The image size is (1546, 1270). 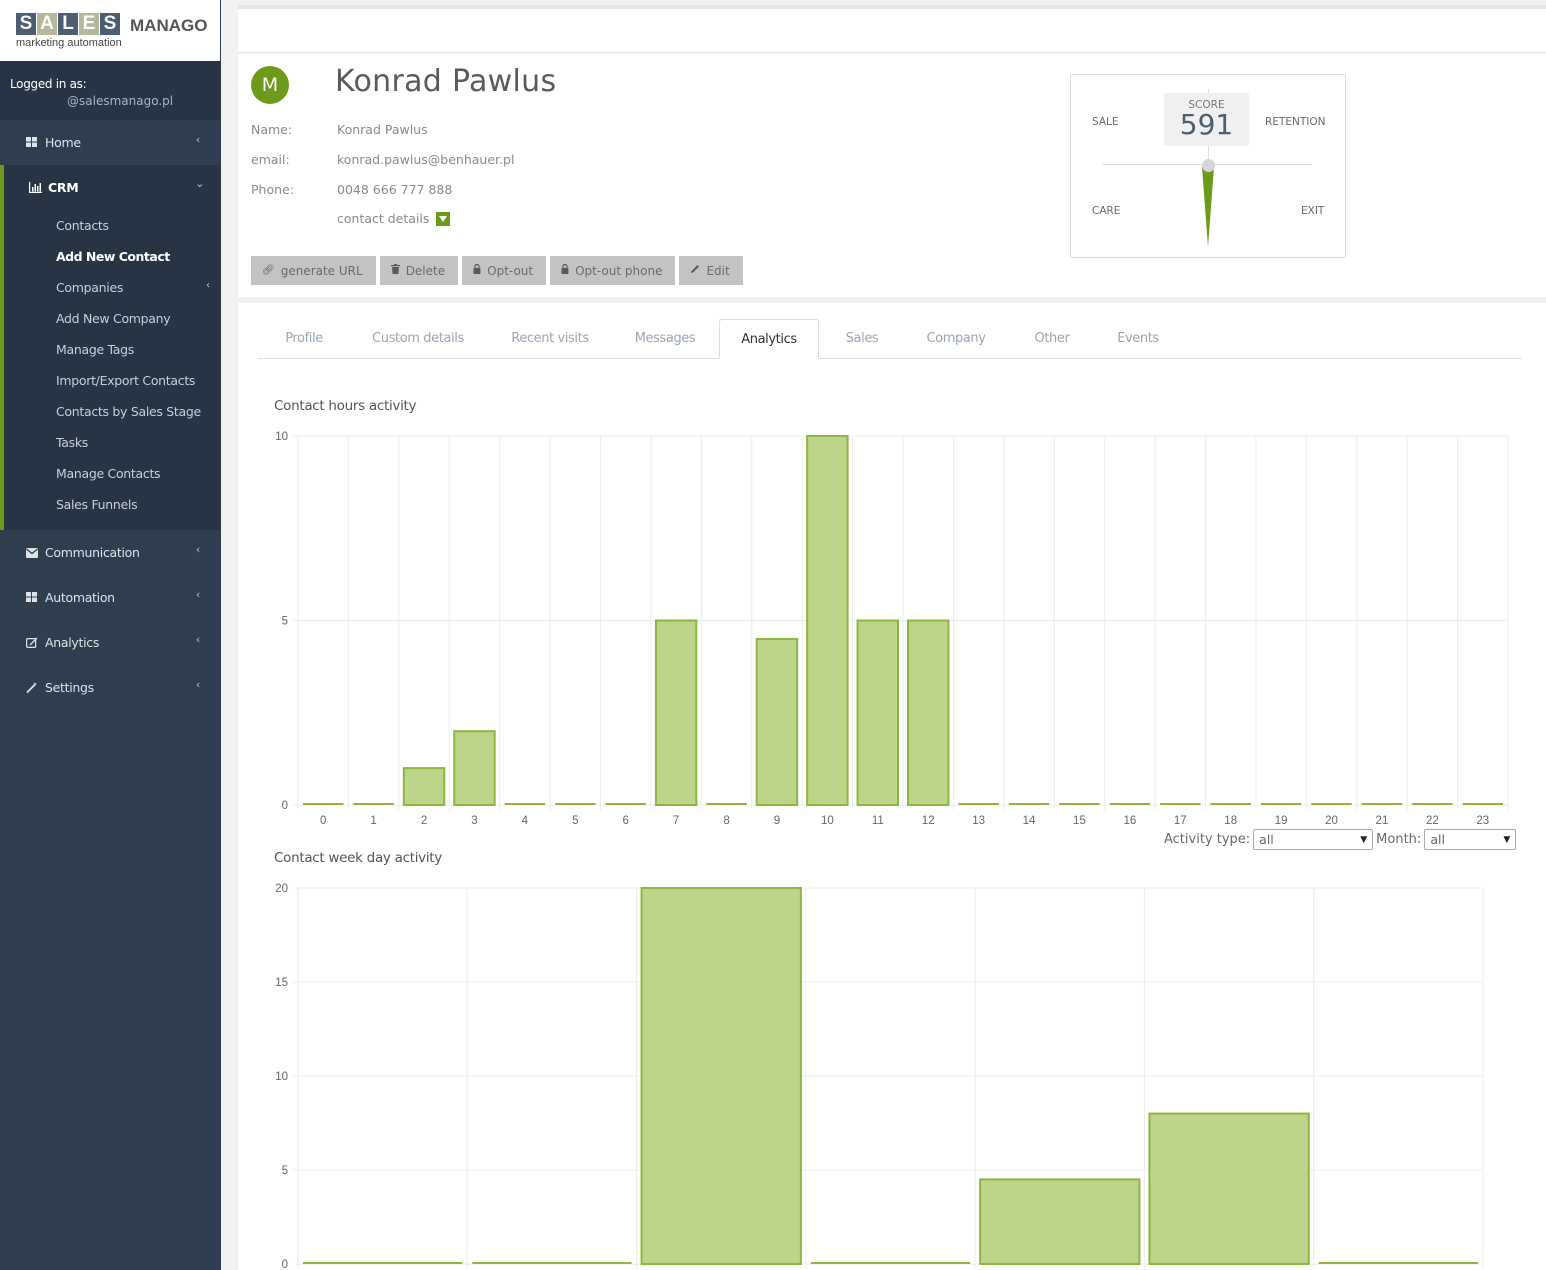 What do you see at coordinates (128, 411) in the screenshot?
I see `sidebar-subitem-sales-stage: Contacts by Sales Stage` at bounding box center [128, 411].